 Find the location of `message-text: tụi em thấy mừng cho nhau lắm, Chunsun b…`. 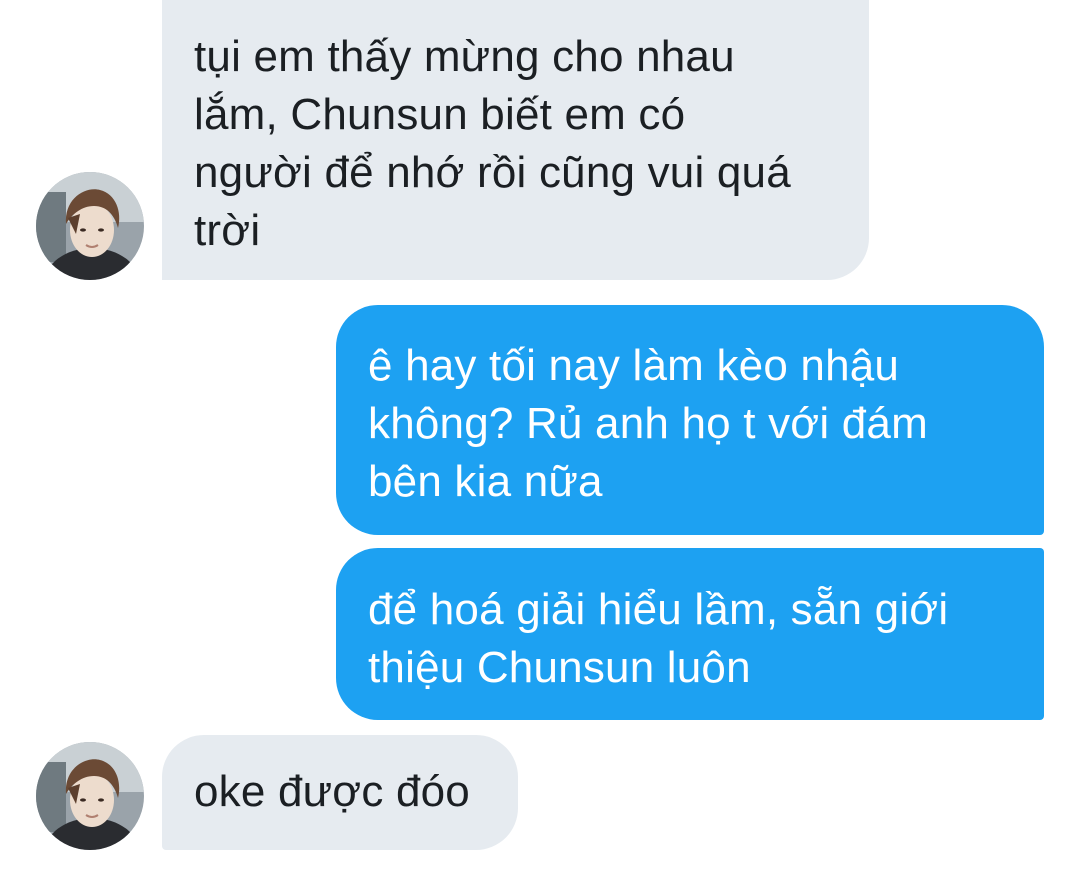

message-text: tụi em thấy mừng cho nhau lắm, Chunsun b… is located at coordinates (492, 143).